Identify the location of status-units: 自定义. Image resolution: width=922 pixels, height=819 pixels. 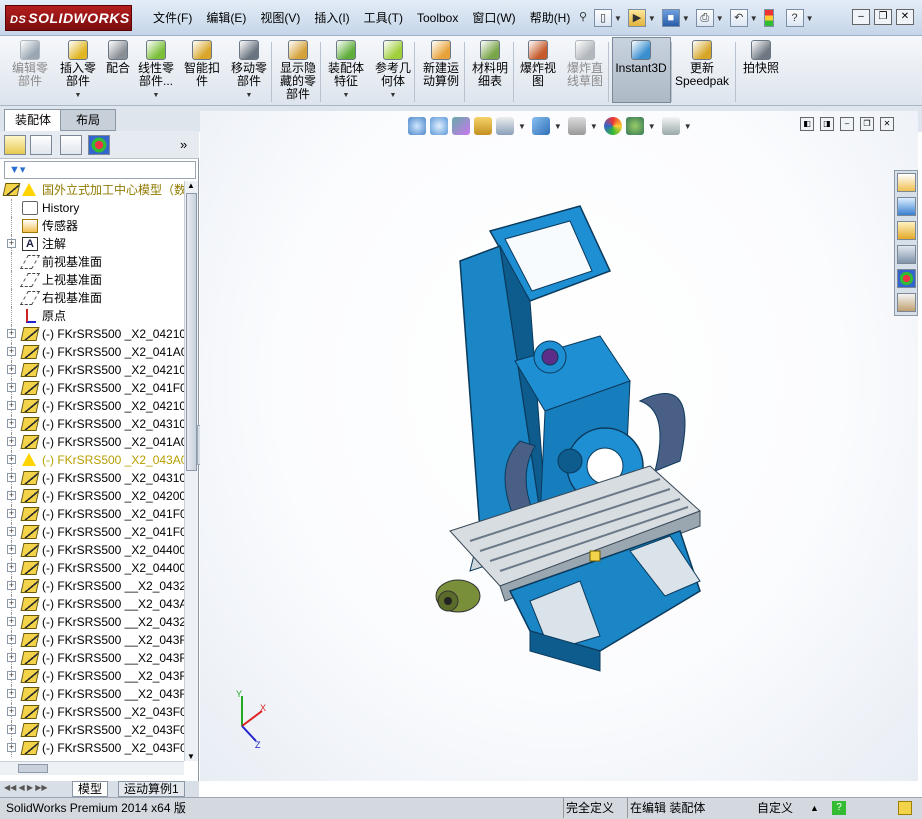
(775, 808).